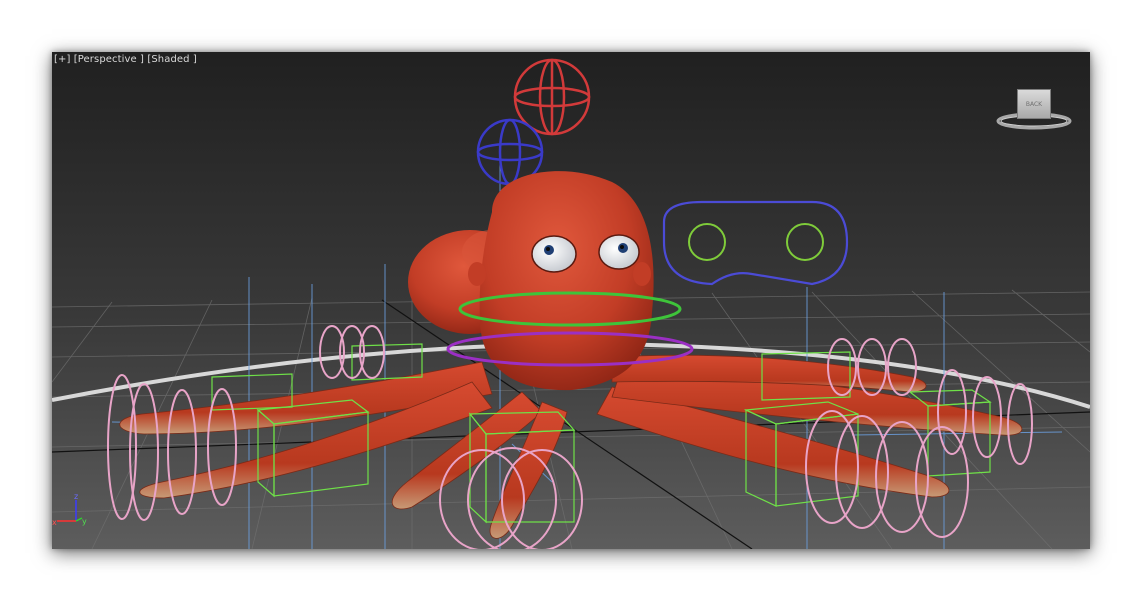 The height and width of the screenshot is (602, 1143). I want to click on octopus-head, so click(561, 281).